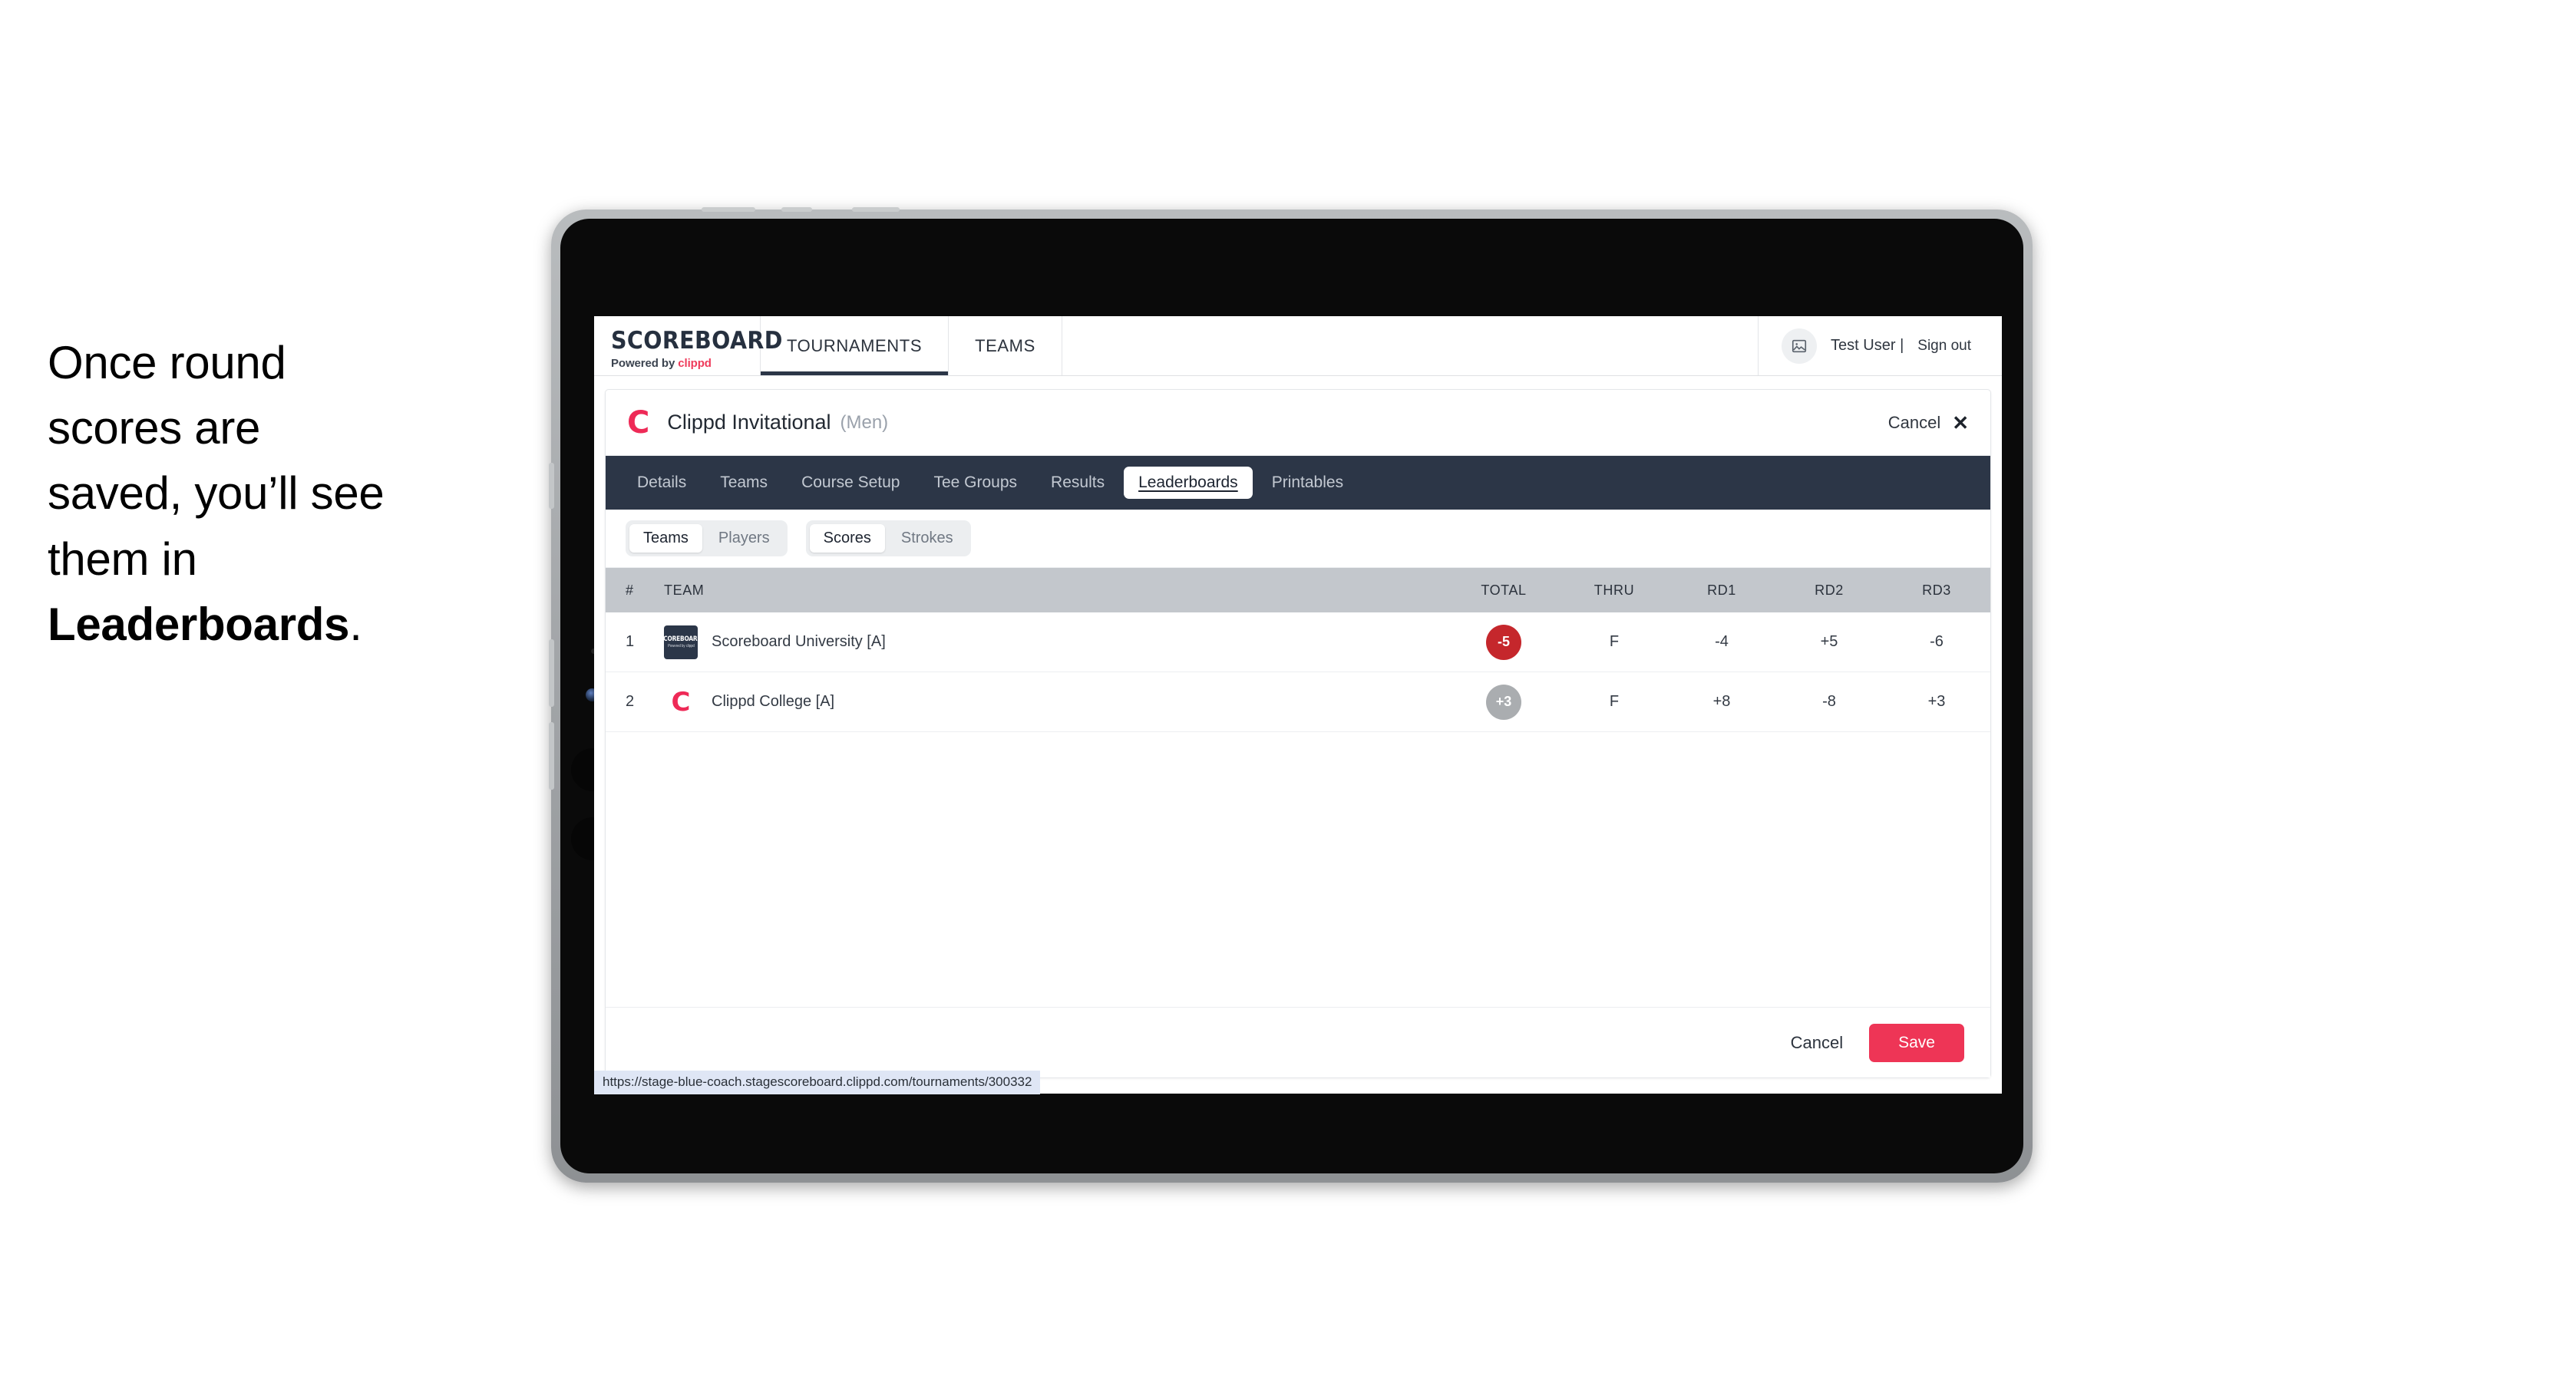  I want to click on tab-results: Results, so click(1077, 483).